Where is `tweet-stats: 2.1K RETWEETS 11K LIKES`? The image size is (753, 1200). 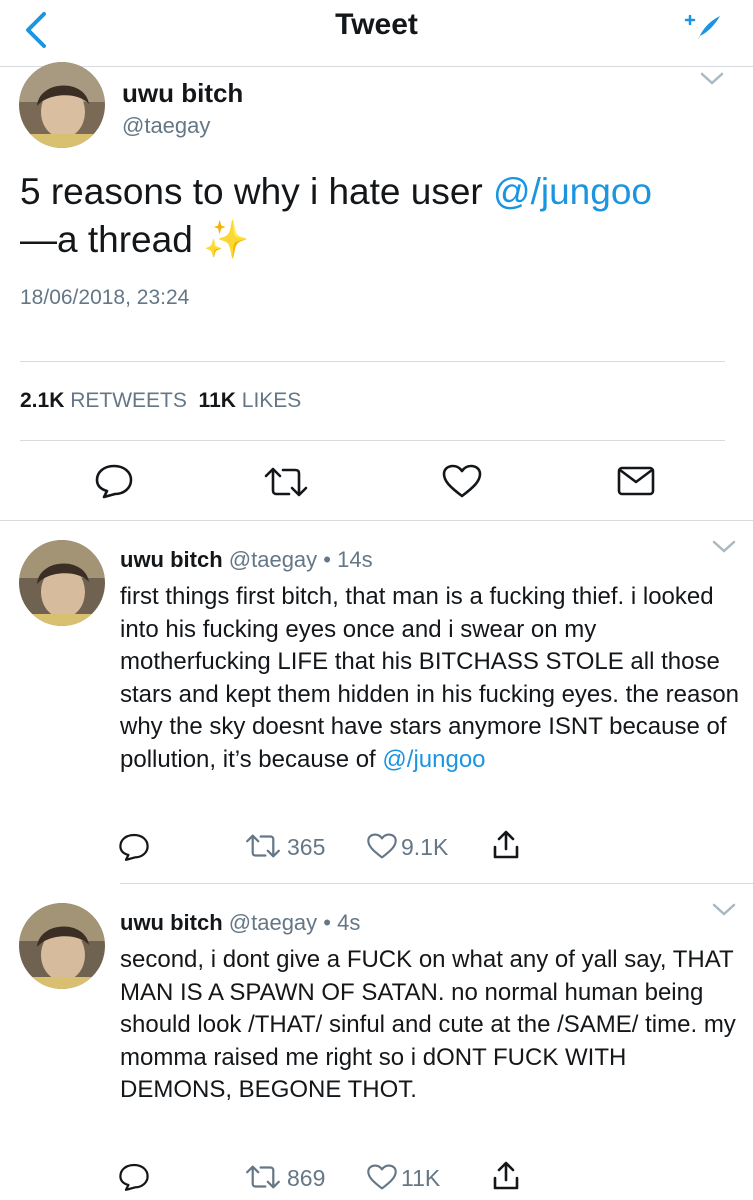 tweet-stats: 2.1K RETWEETS 11K LIKES is located at coordinates (160, 401).